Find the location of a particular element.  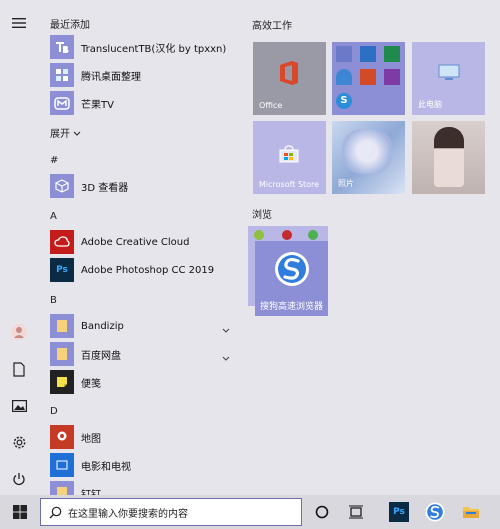

office-tile: Office is located at coordinates (289, 78).